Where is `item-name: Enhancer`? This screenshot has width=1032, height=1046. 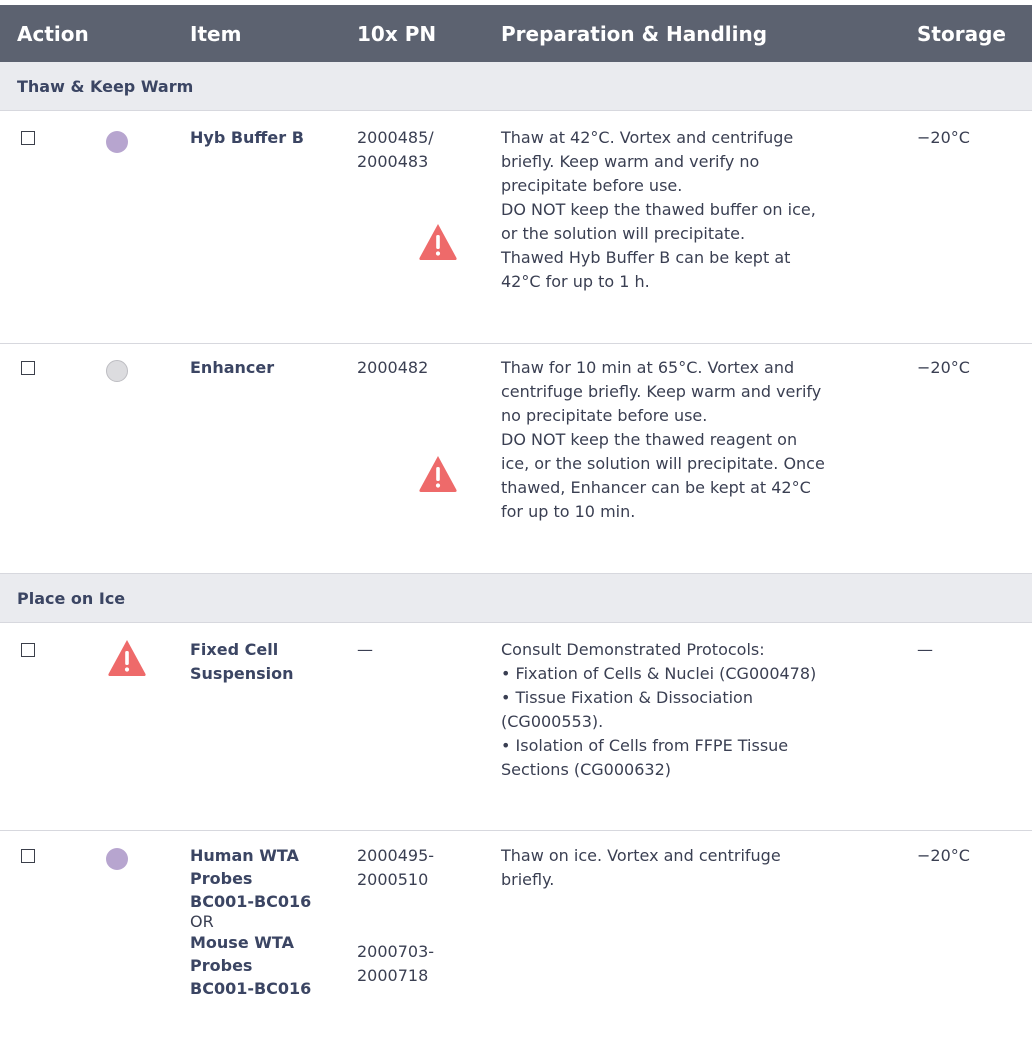 item-name: Enhancer is located at coordinates (232, 367).